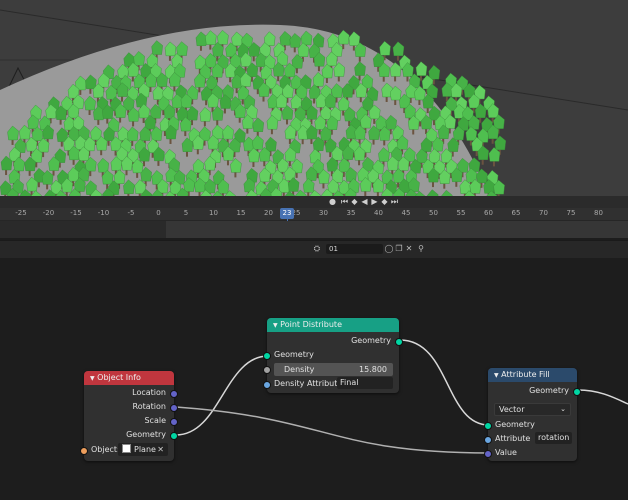 This screenshot has width=628, height=500. What do you see at coordinates (155, 420) in the screenshot?
I see `output-scale: Scale` at bounding box center [155, 420].